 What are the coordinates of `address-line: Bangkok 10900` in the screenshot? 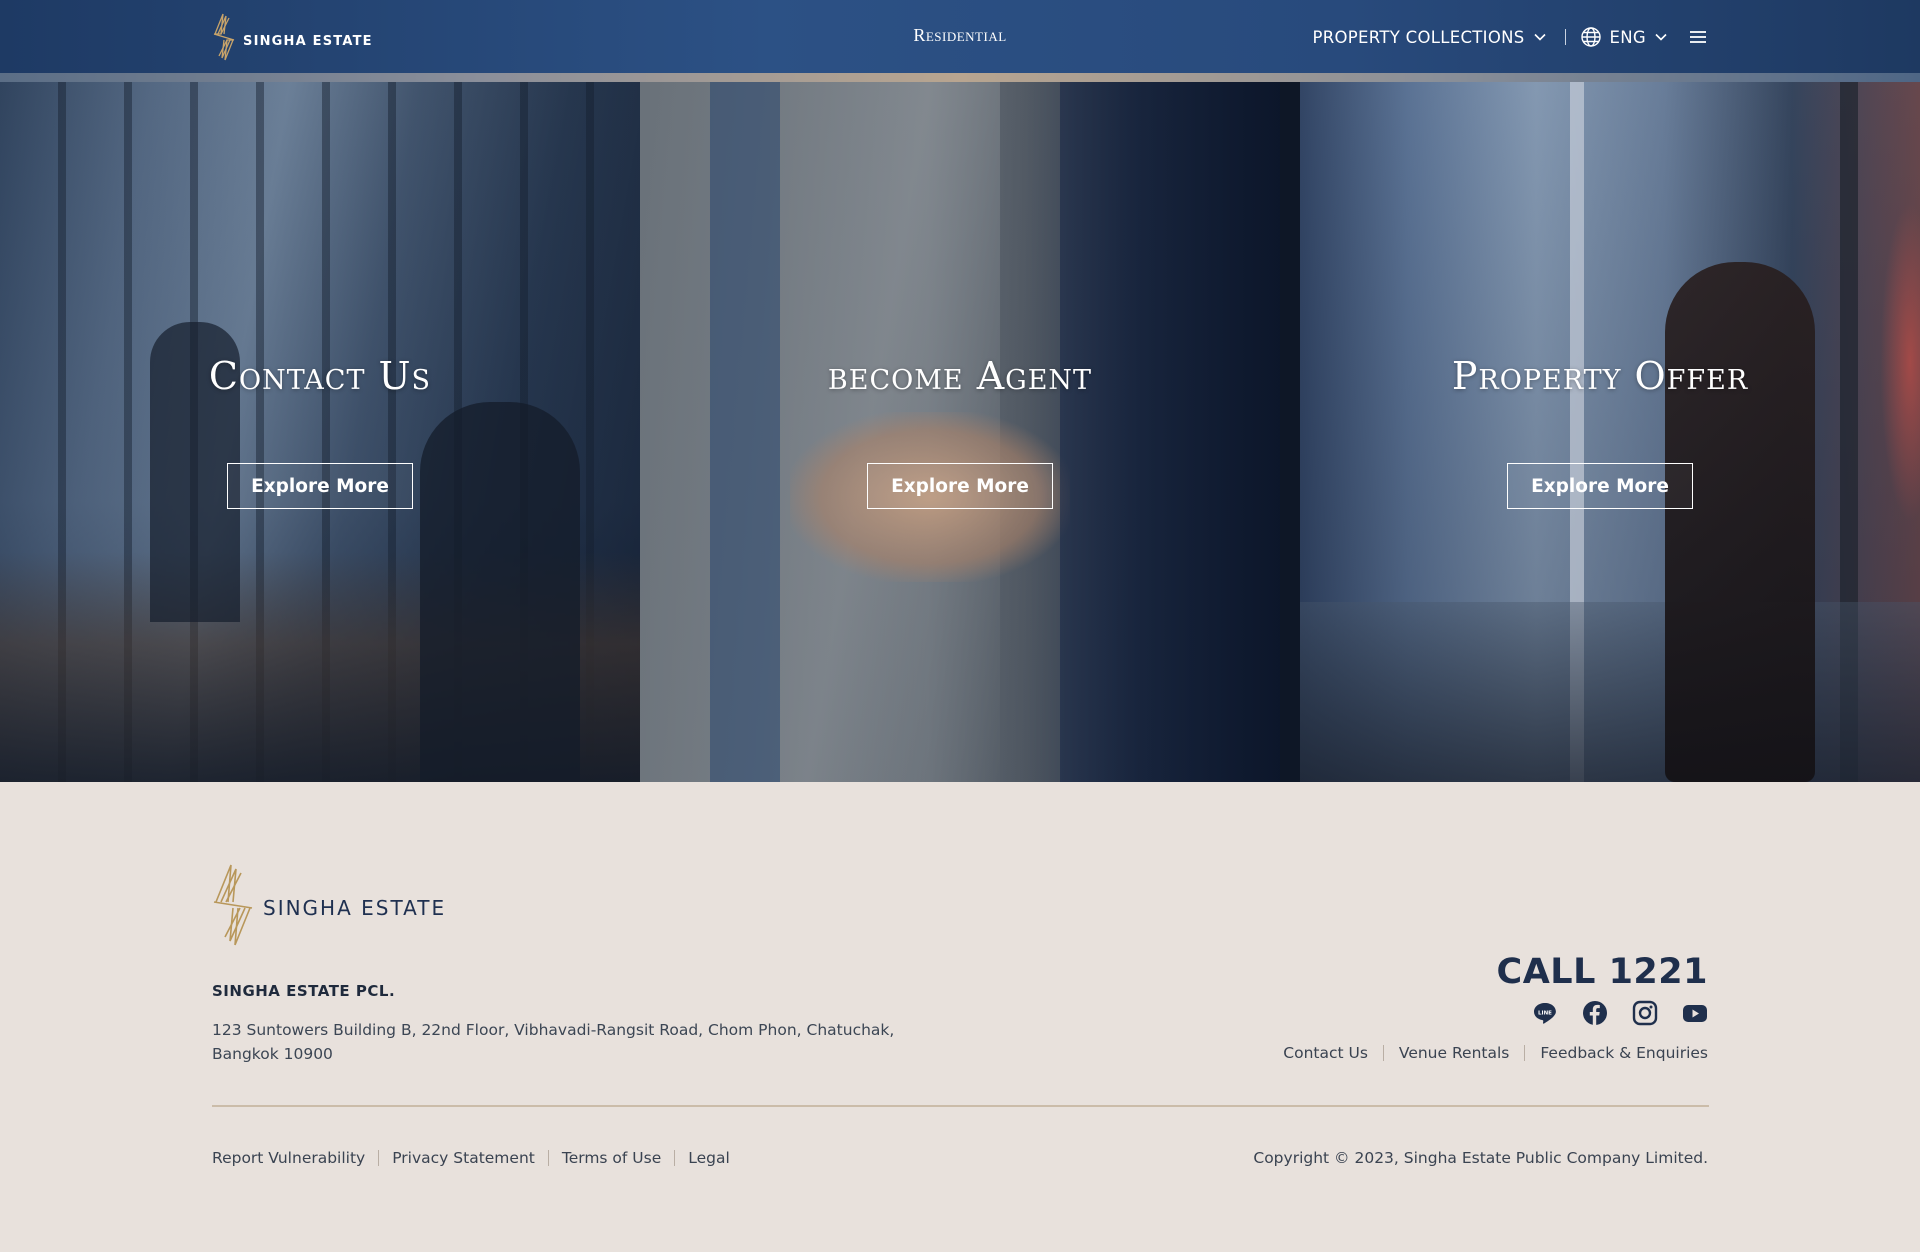 It's located at (272, 1054).